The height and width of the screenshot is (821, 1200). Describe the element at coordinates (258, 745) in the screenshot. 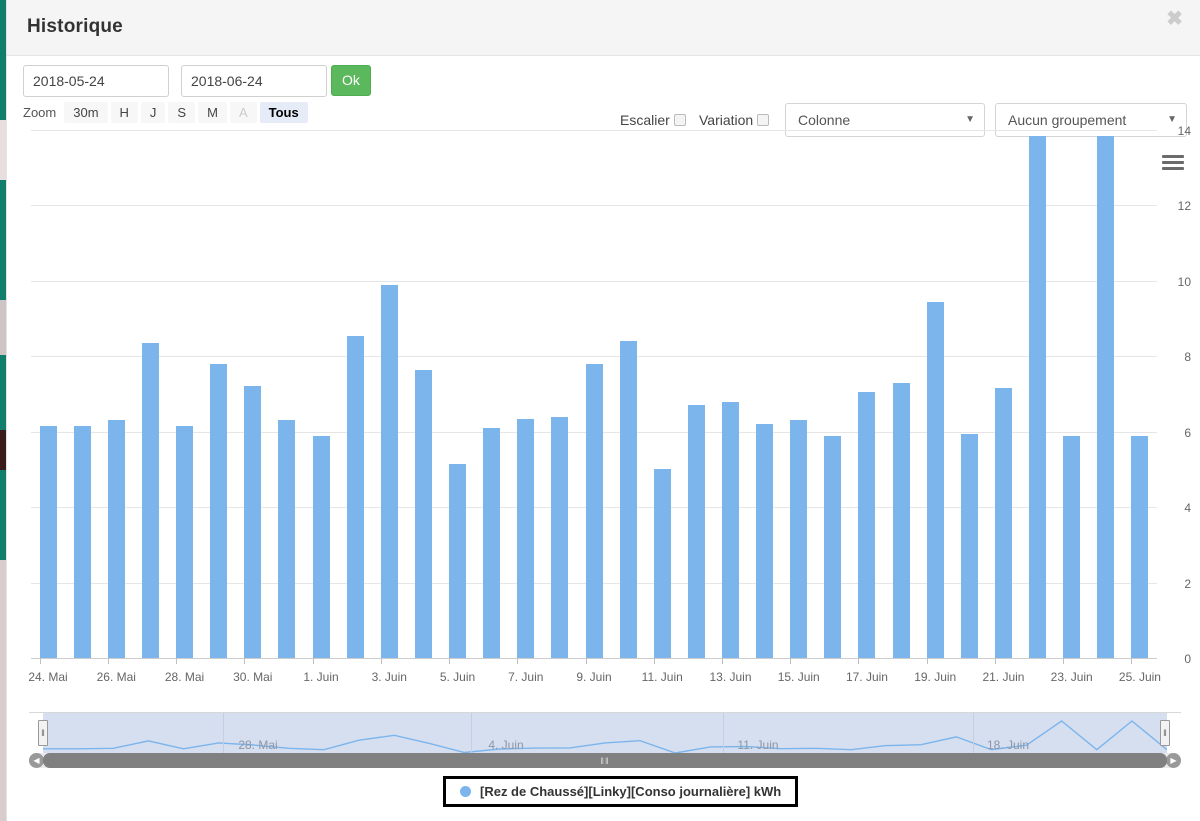

I see `navigator-tick-label: 28. Mai` at that location.